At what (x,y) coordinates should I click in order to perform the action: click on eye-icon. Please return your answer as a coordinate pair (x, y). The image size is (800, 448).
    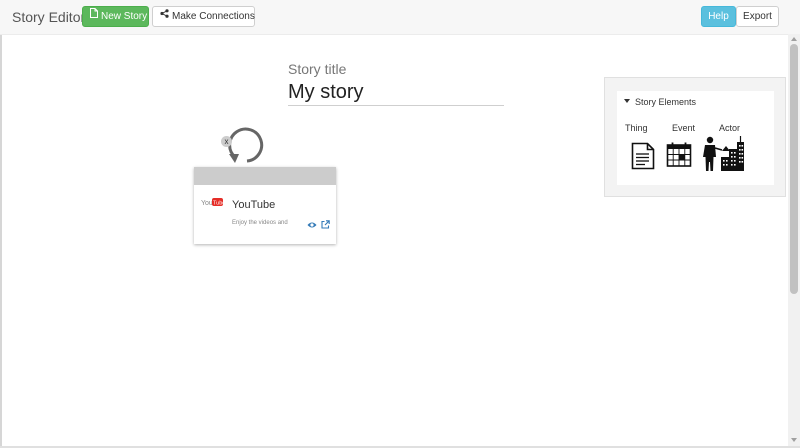
    Looking at the image, I should click on (312, 225).